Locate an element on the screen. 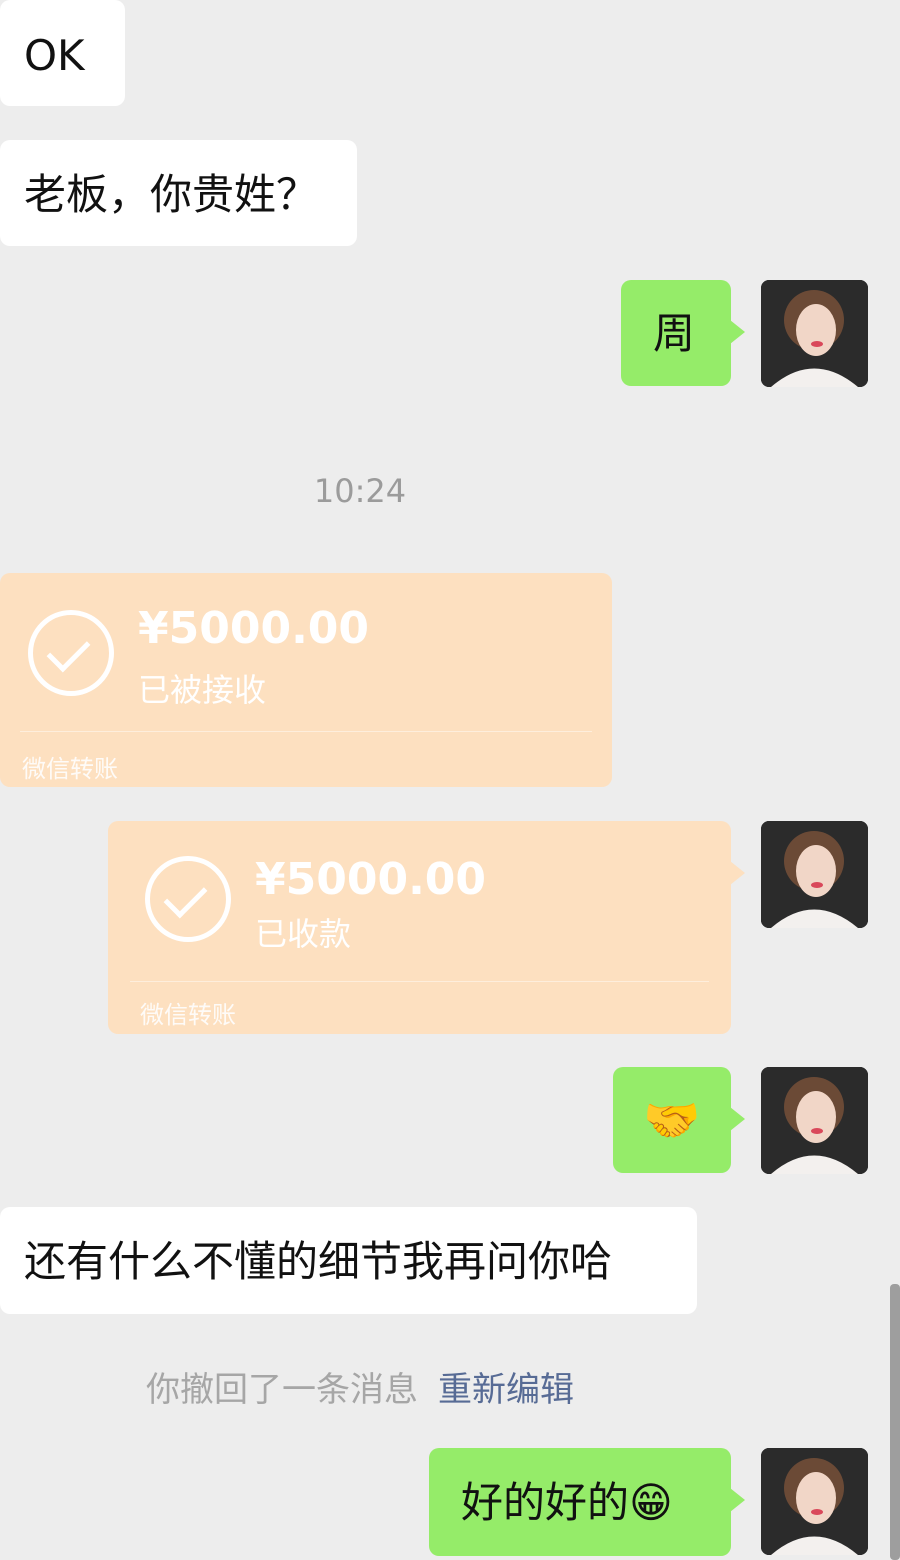 Image resolution: width=900 pixels, height=1560 pixels. outgoing-message-handshake: 🤝 is located at coordinates (679, 1120).